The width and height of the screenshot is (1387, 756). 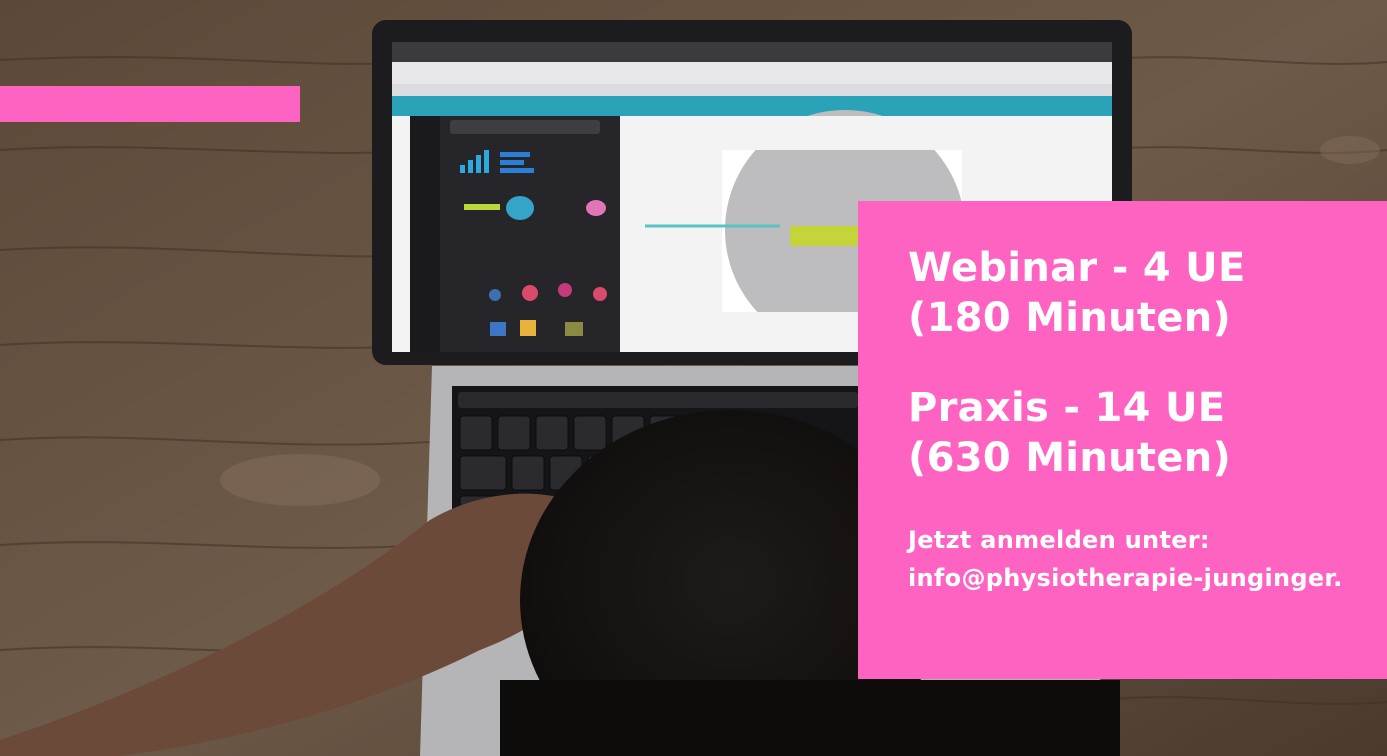 What do you see at coordinates (1077, 268) in the screenshot?
I see `webinar-title: Webinar - 4 UE` at bounding box center [1077, 268].